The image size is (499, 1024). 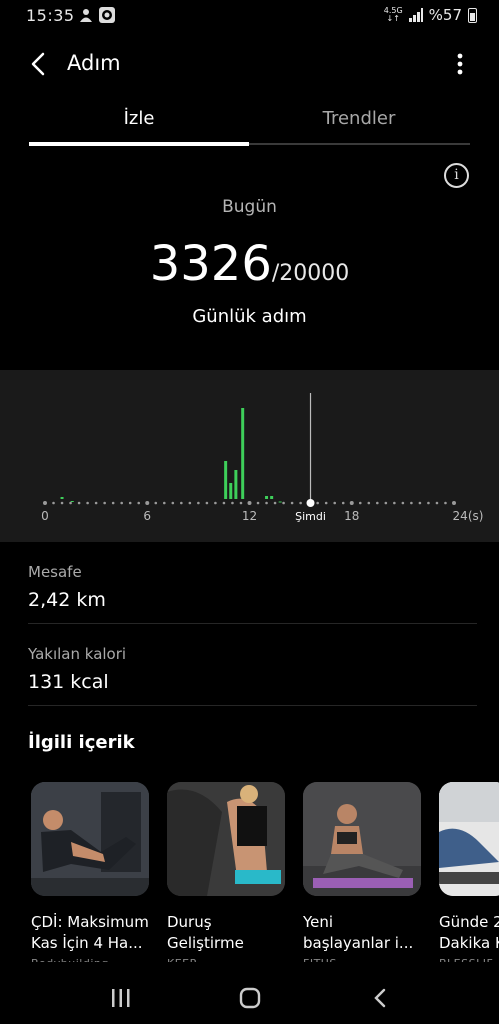 I want to click on back-icon, so click(x=380, y=998).